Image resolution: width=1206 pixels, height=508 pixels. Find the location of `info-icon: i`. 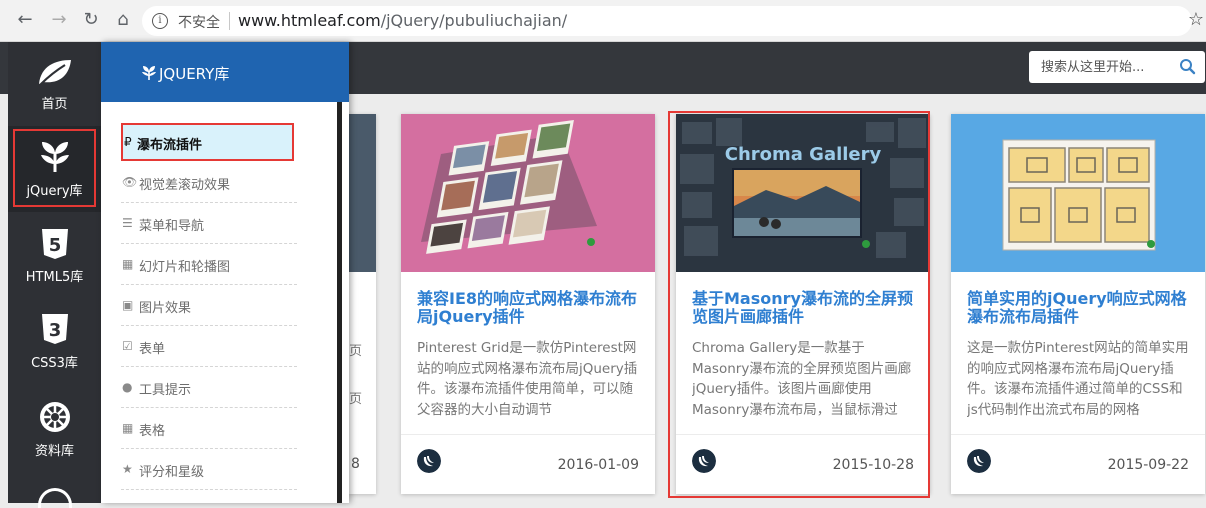

info-icon: i is located at coordinates (160, 21).